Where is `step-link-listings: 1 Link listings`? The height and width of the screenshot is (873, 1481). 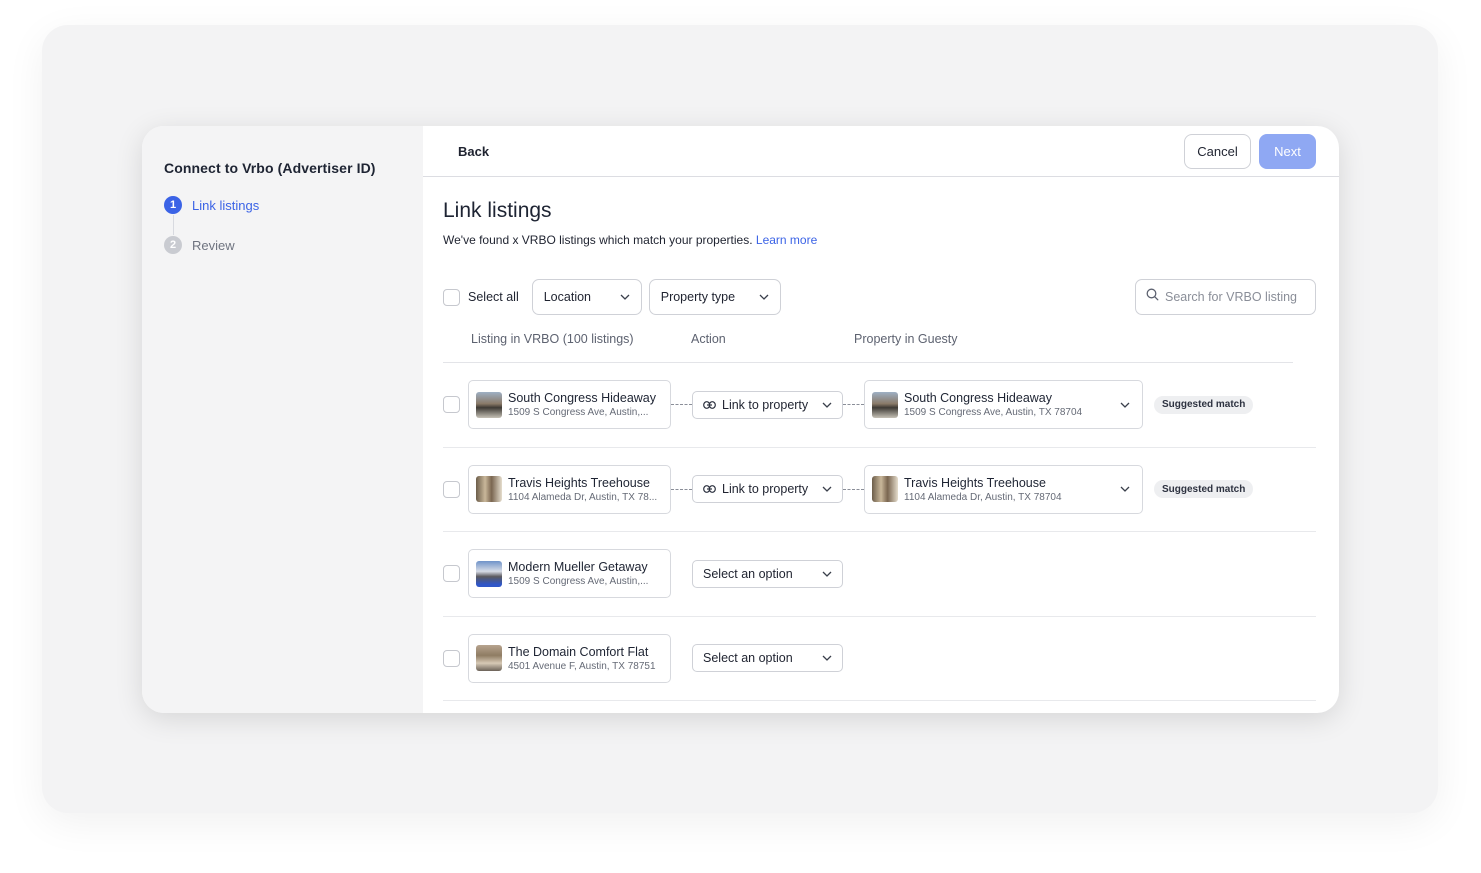 step-link-listings: 1 Link listings is located at coordinates (293, 205).